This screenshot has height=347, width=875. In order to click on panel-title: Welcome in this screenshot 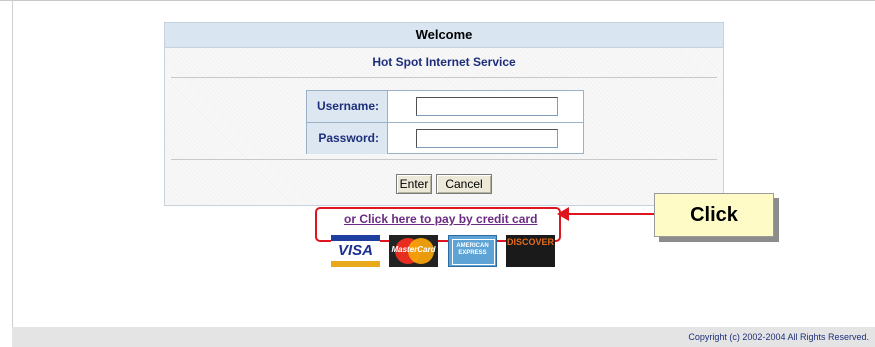, I will do `click(444, 35)`.